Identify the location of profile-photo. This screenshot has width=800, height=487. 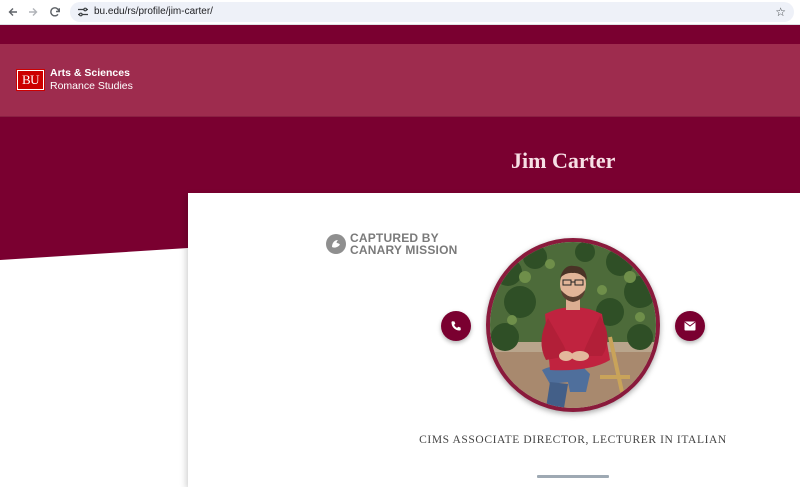
(573, 325).